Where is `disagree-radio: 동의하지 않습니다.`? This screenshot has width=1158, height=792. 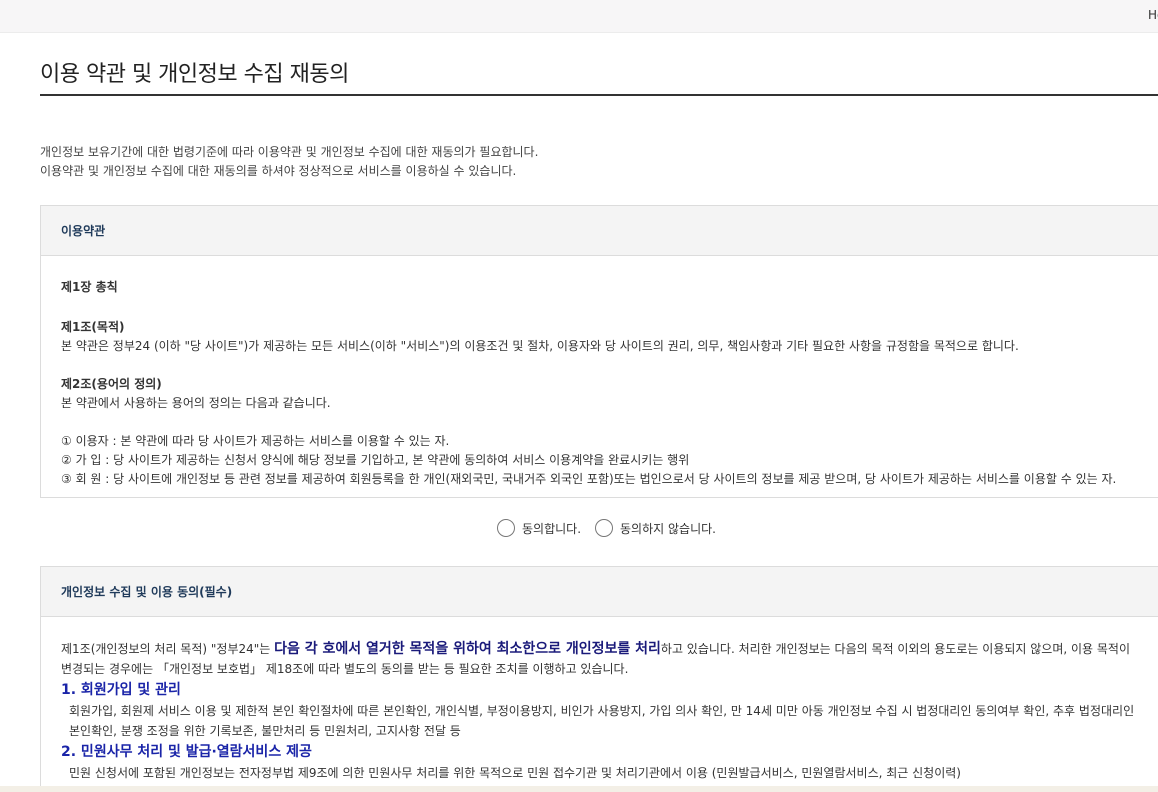 disagree-radio: 동의하지 않습니다. is located at coordinates (655, 528).